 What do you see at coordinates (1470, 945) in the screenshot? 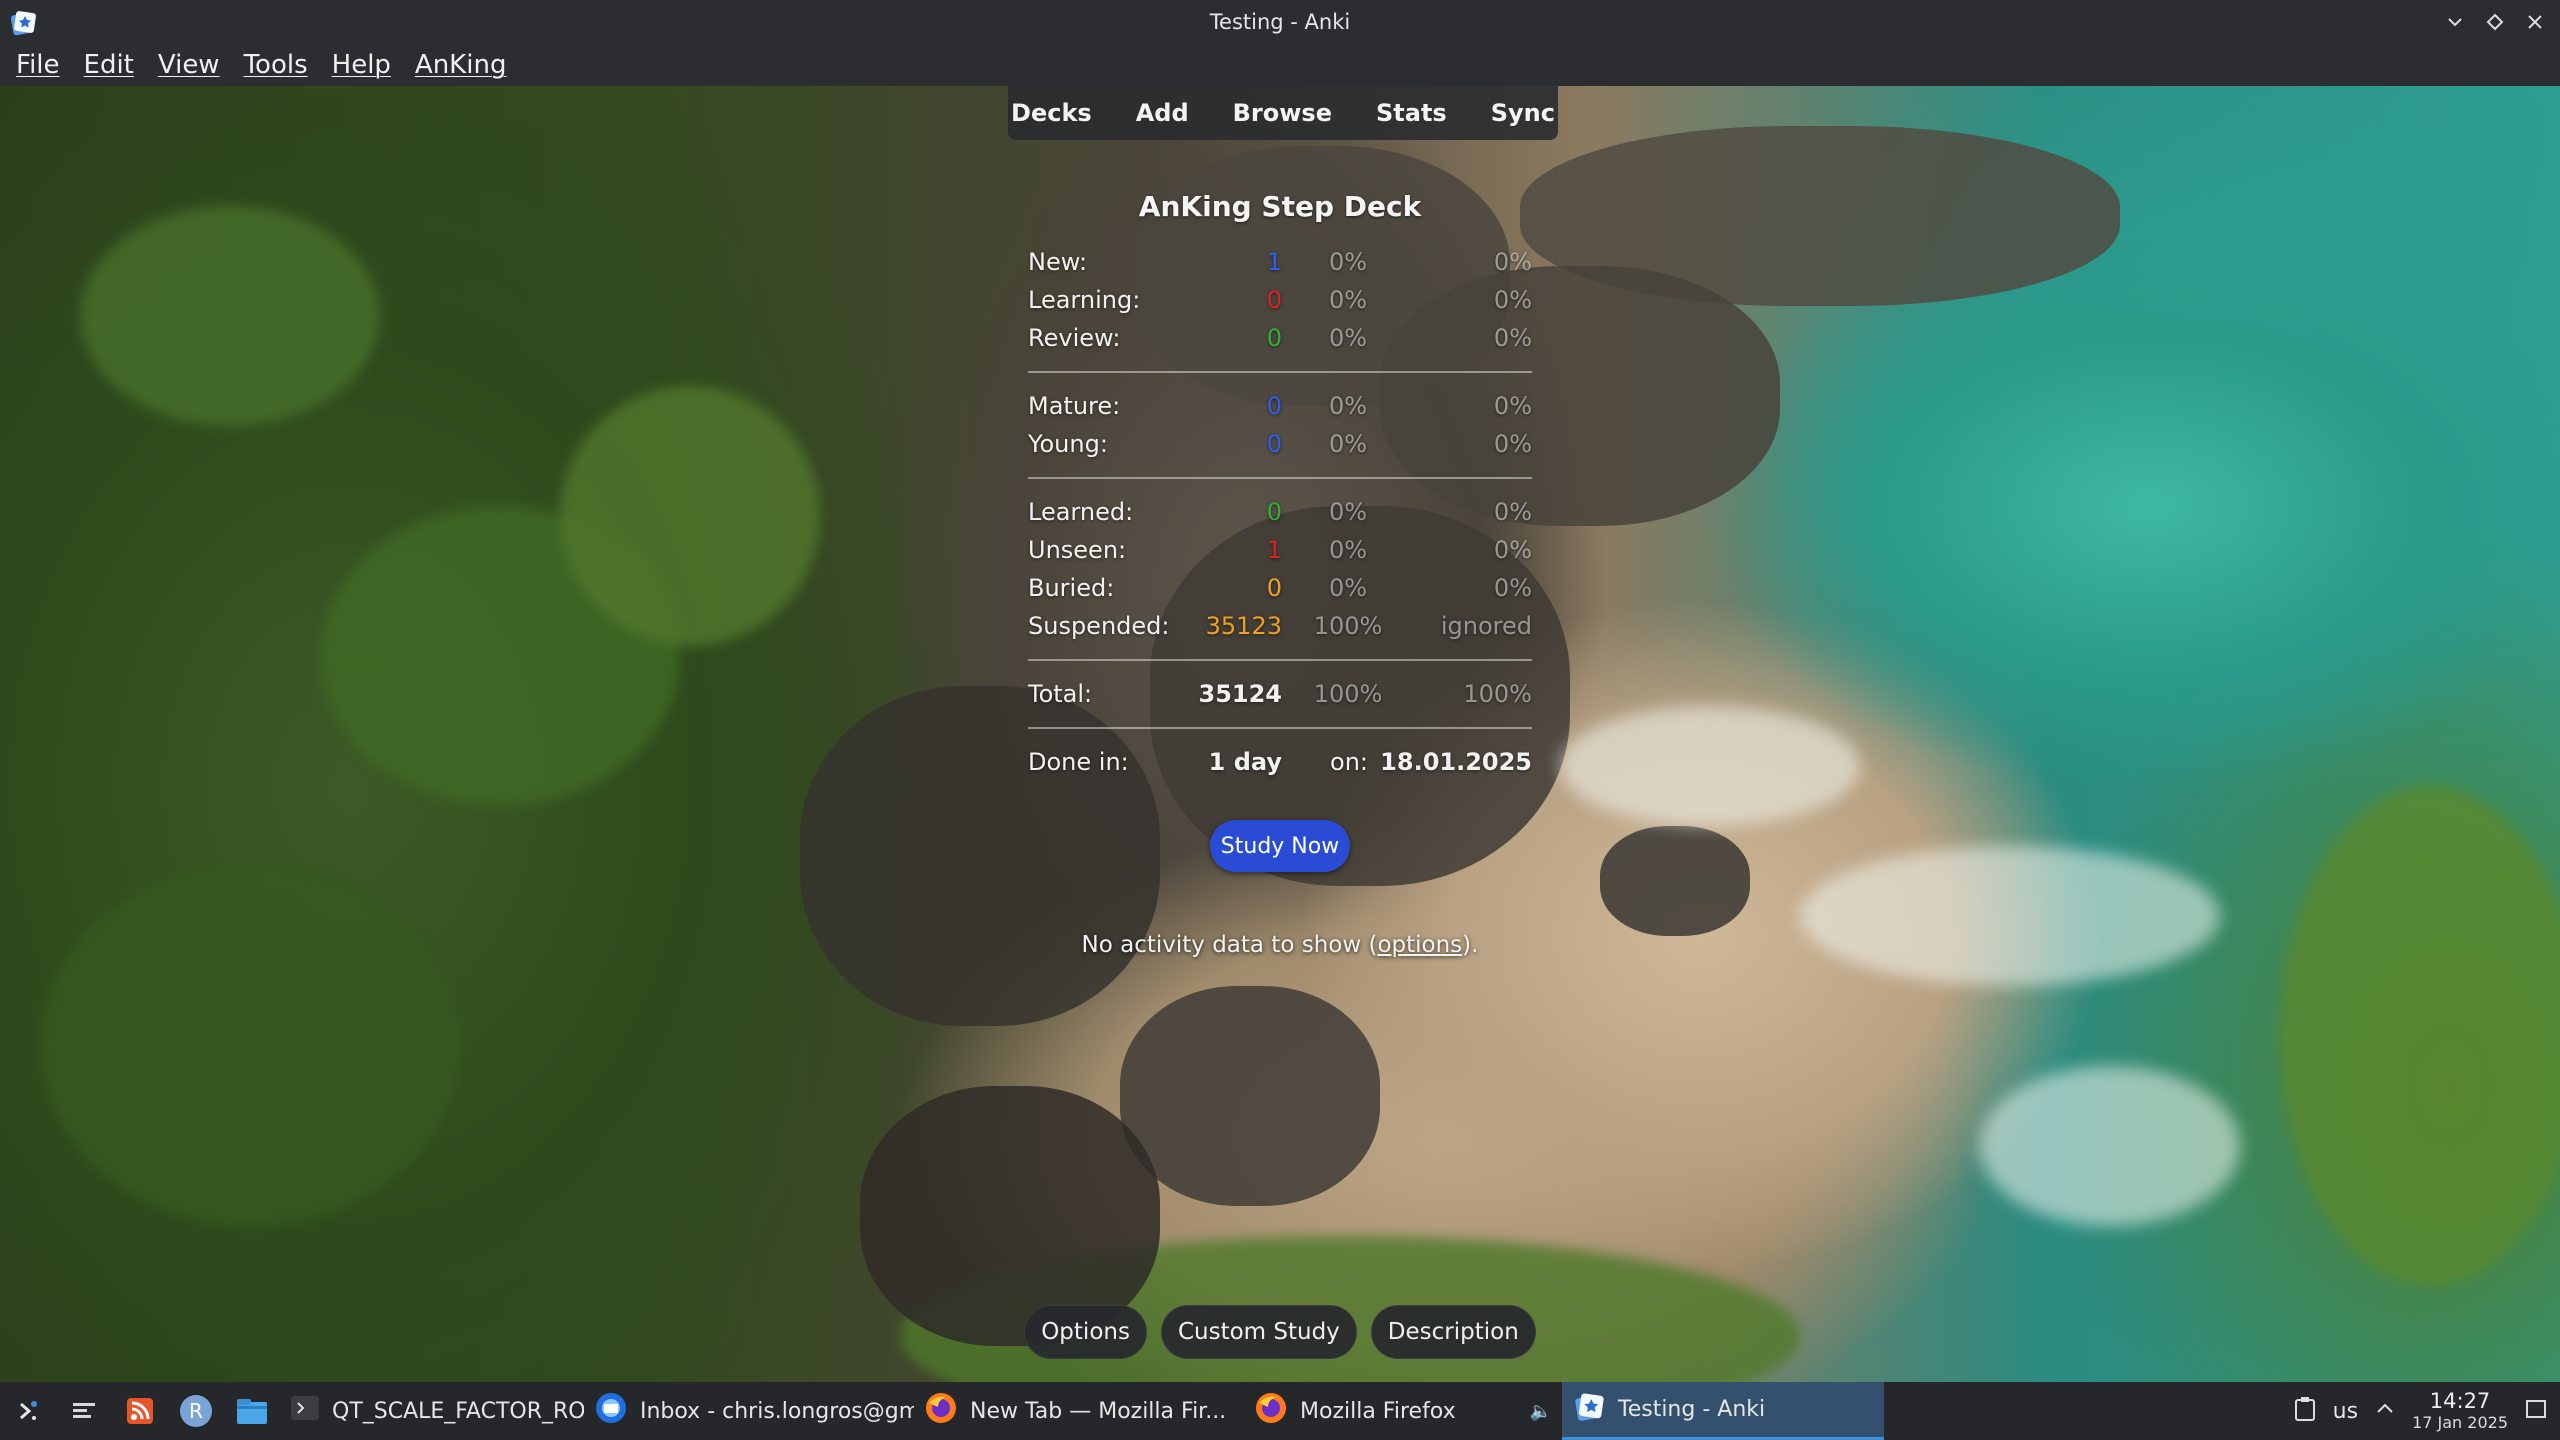
I see `activity-suffix: ).` at bounding box center [1470, 945].